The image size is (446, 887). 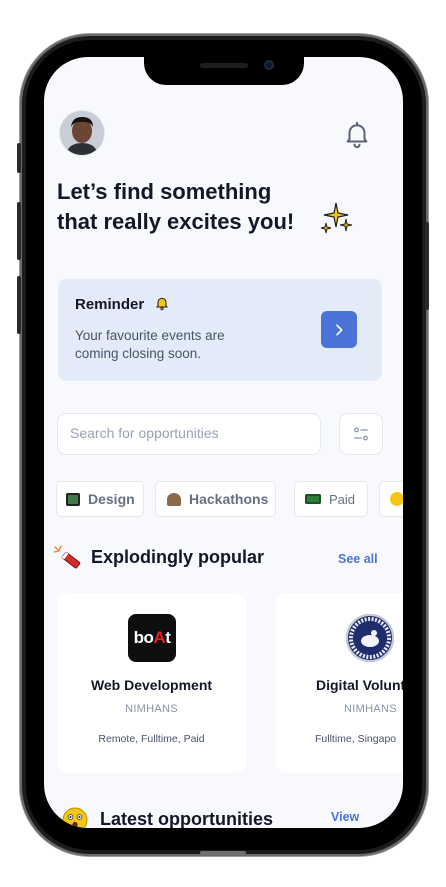 I want to click on chip-hackathons: Hackathons, so click(x=215, y=499).